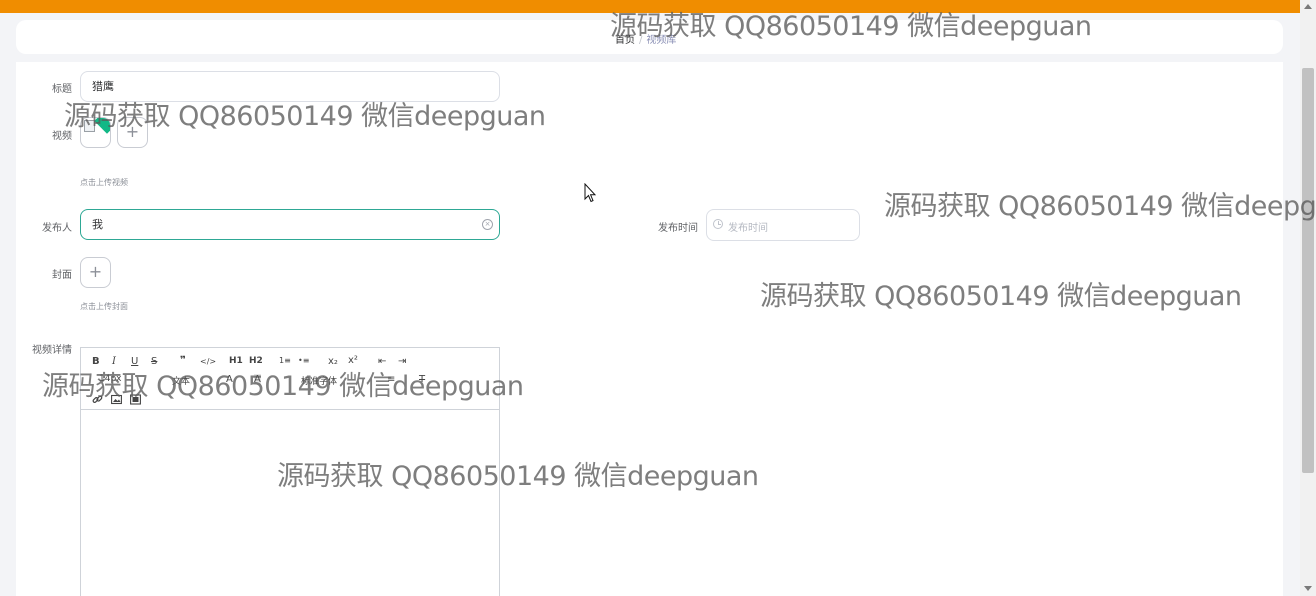  Describe the element at coordinates (319, 380) in the screenshot. I see `font-family-select: 标准字体` at that location.